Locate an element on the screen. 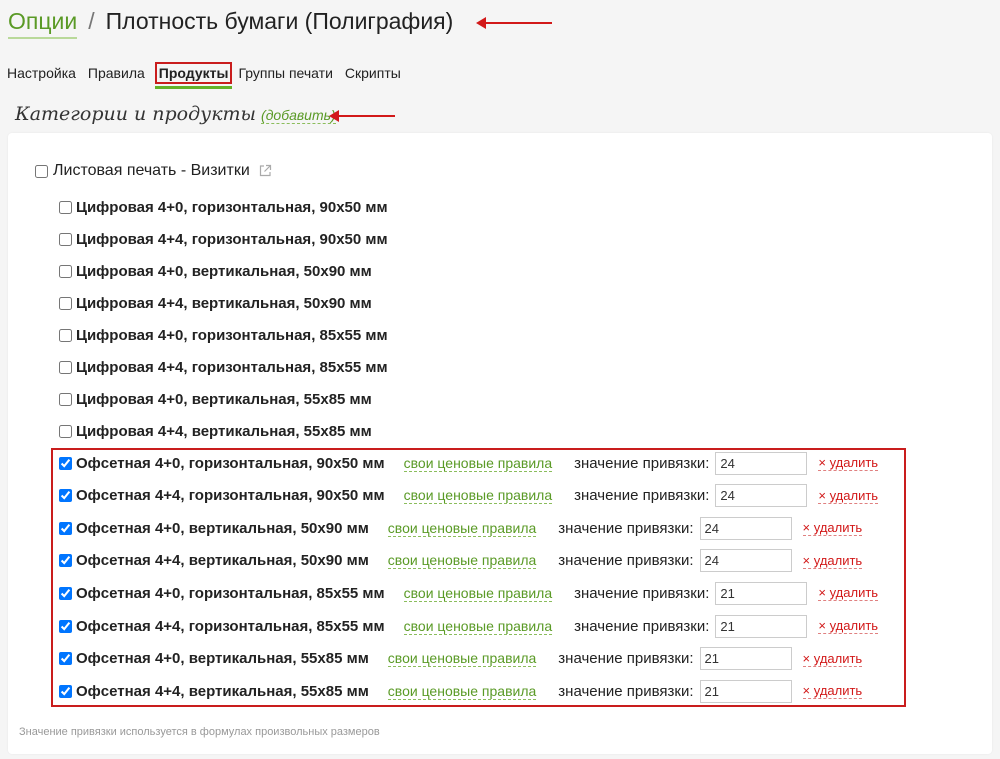 Image resolution: width=1000 pixels, height=759 pixels. tab-scripts: Скрипты is located at coordinates (373, 73).